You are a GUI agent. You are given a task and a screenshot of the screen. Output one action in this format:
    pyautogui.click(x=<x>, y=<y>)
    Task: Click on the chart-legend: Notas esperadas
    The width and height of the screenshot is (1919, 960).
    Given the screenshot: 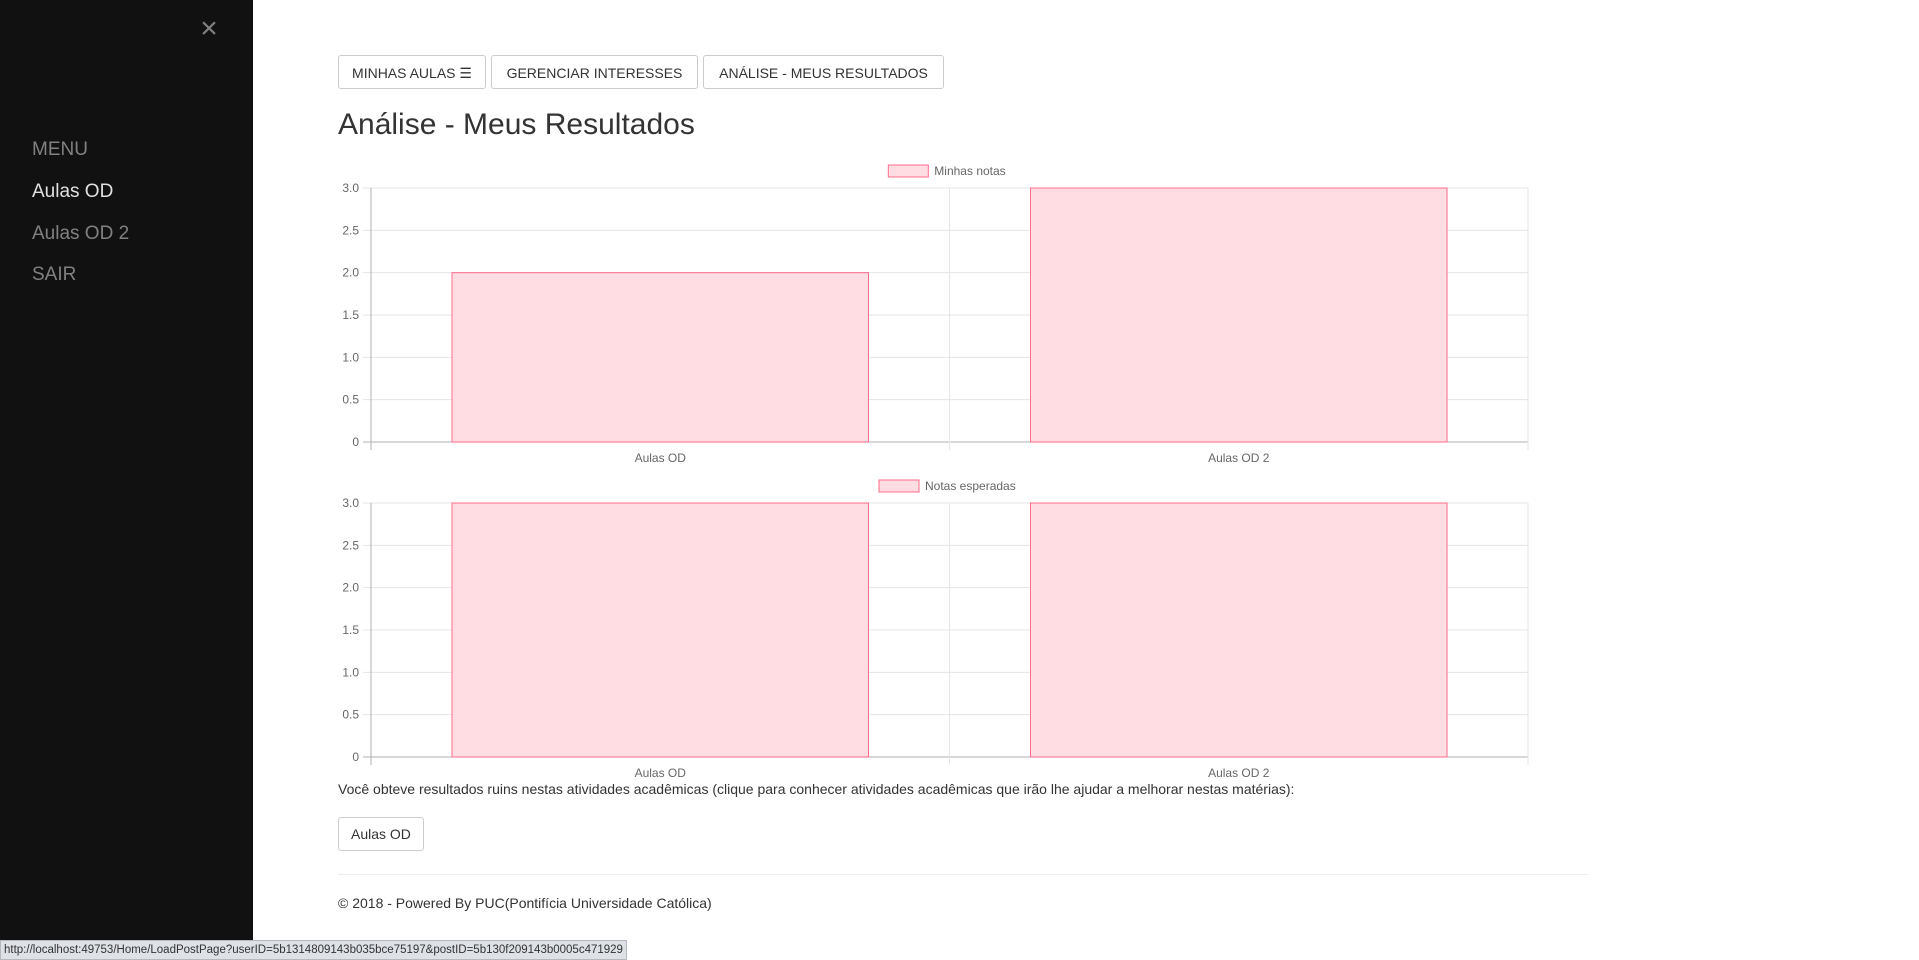 What is the action you would take?
    pyautogui.click(x=947, y=486)
    